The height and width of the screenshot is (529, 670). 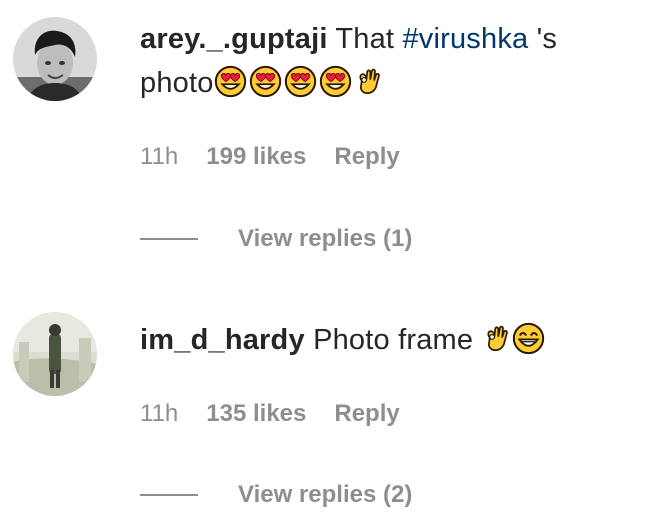 What do you see at coordinates (547, 39) in the screenshot?
I see `comment-text-suffix: 's` at bounding box center [547, 39].